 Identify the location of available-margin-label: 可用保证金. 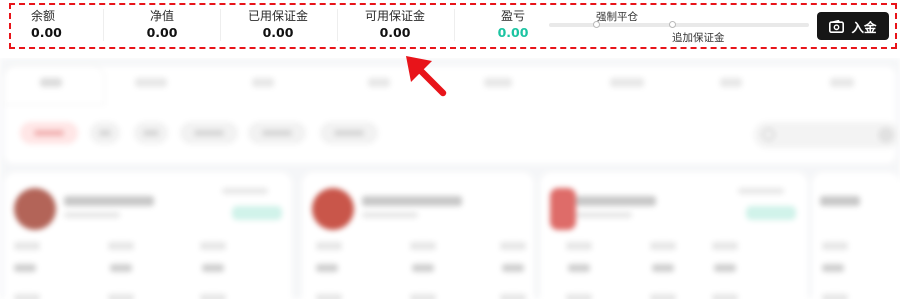
(394, 16).